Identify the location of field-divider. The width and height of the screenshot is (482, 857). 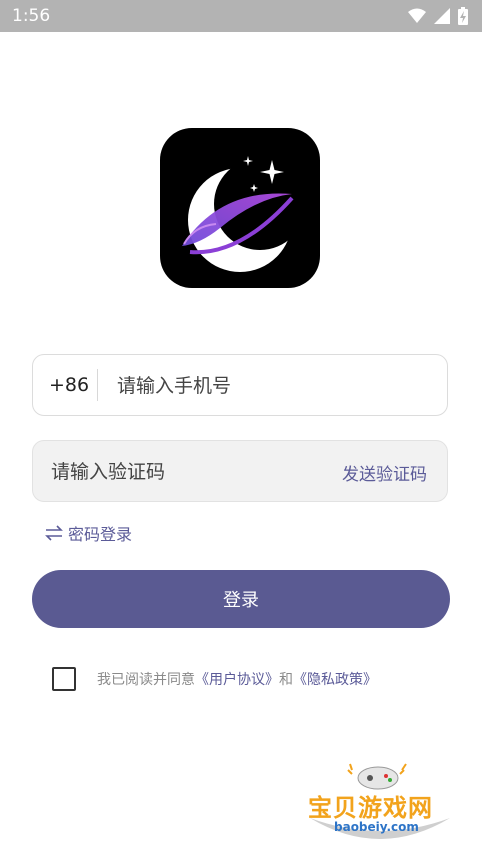
(97, 385).